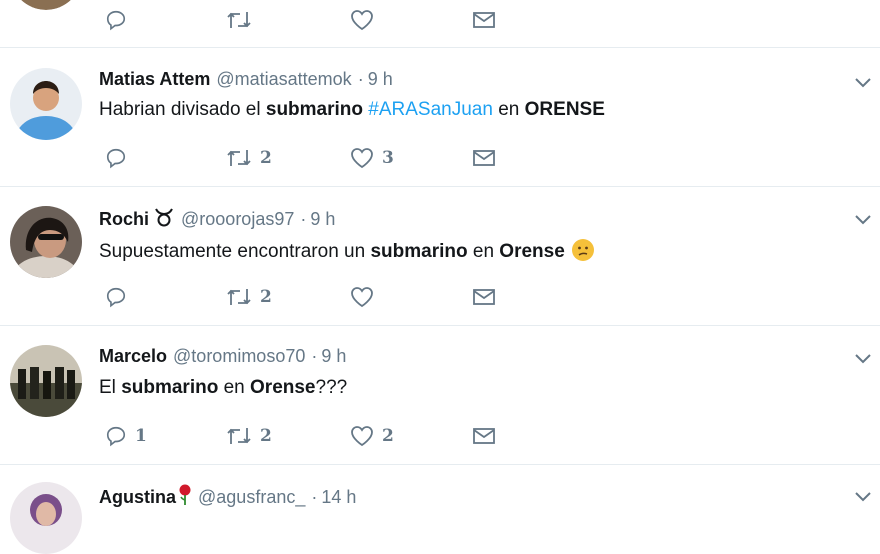 This screenshot has width=880, height=554. Describe the element at coordinates (182, 109) in the screenshot. I see `text-segment: Habrian divisado el` at that location.